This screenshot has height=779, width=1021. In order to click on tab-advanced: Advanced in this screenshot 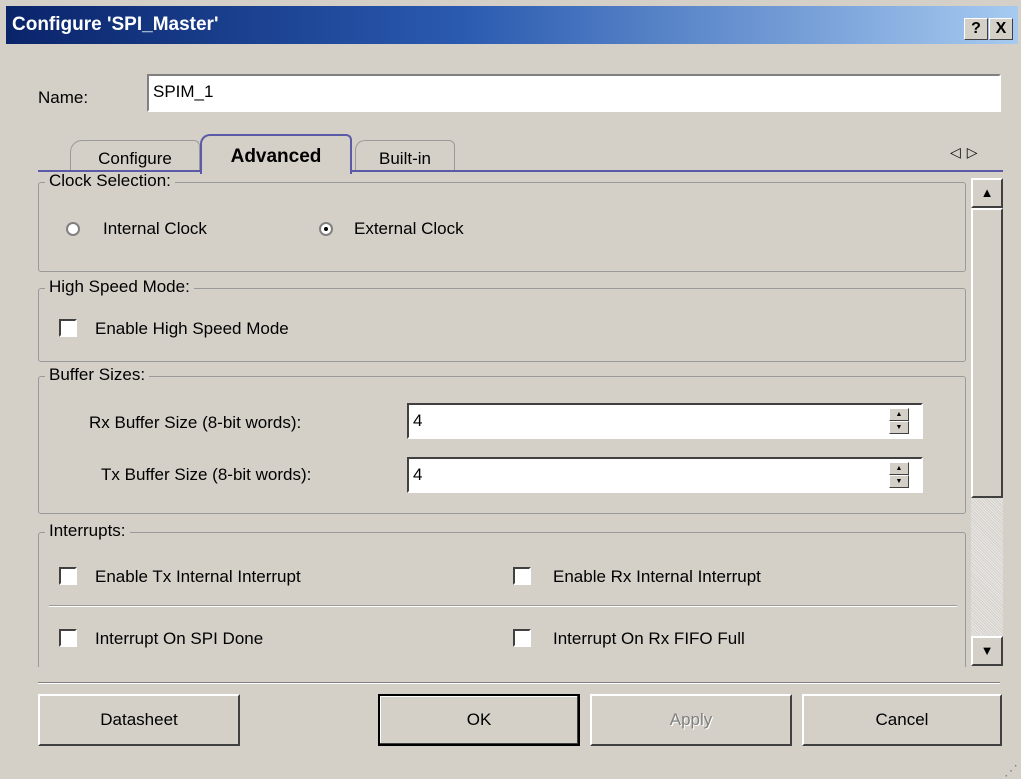, I will do `click(276, 154)`.